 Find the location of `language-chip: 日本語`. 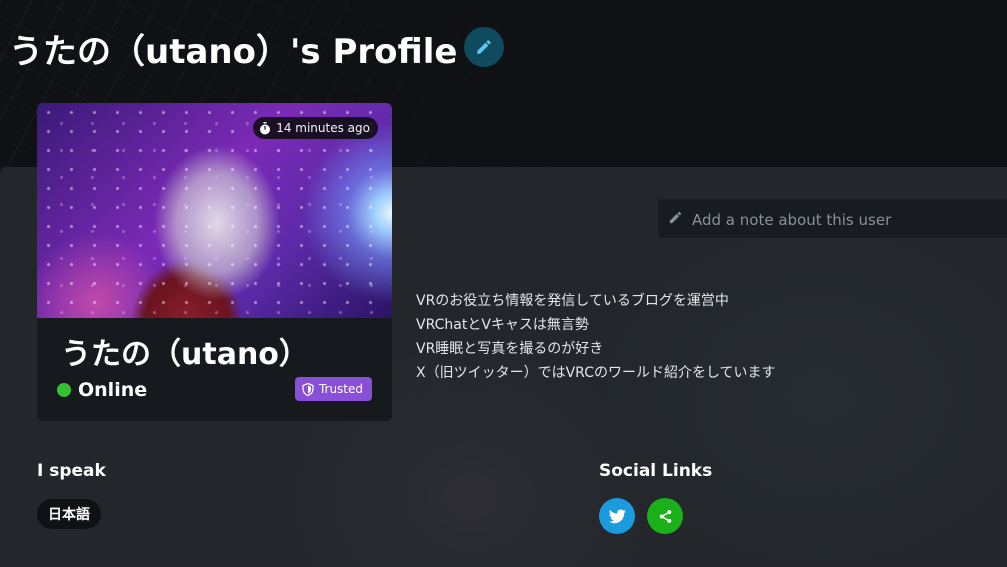

language-chip: 日本語 is located at coordinates (69, 514).